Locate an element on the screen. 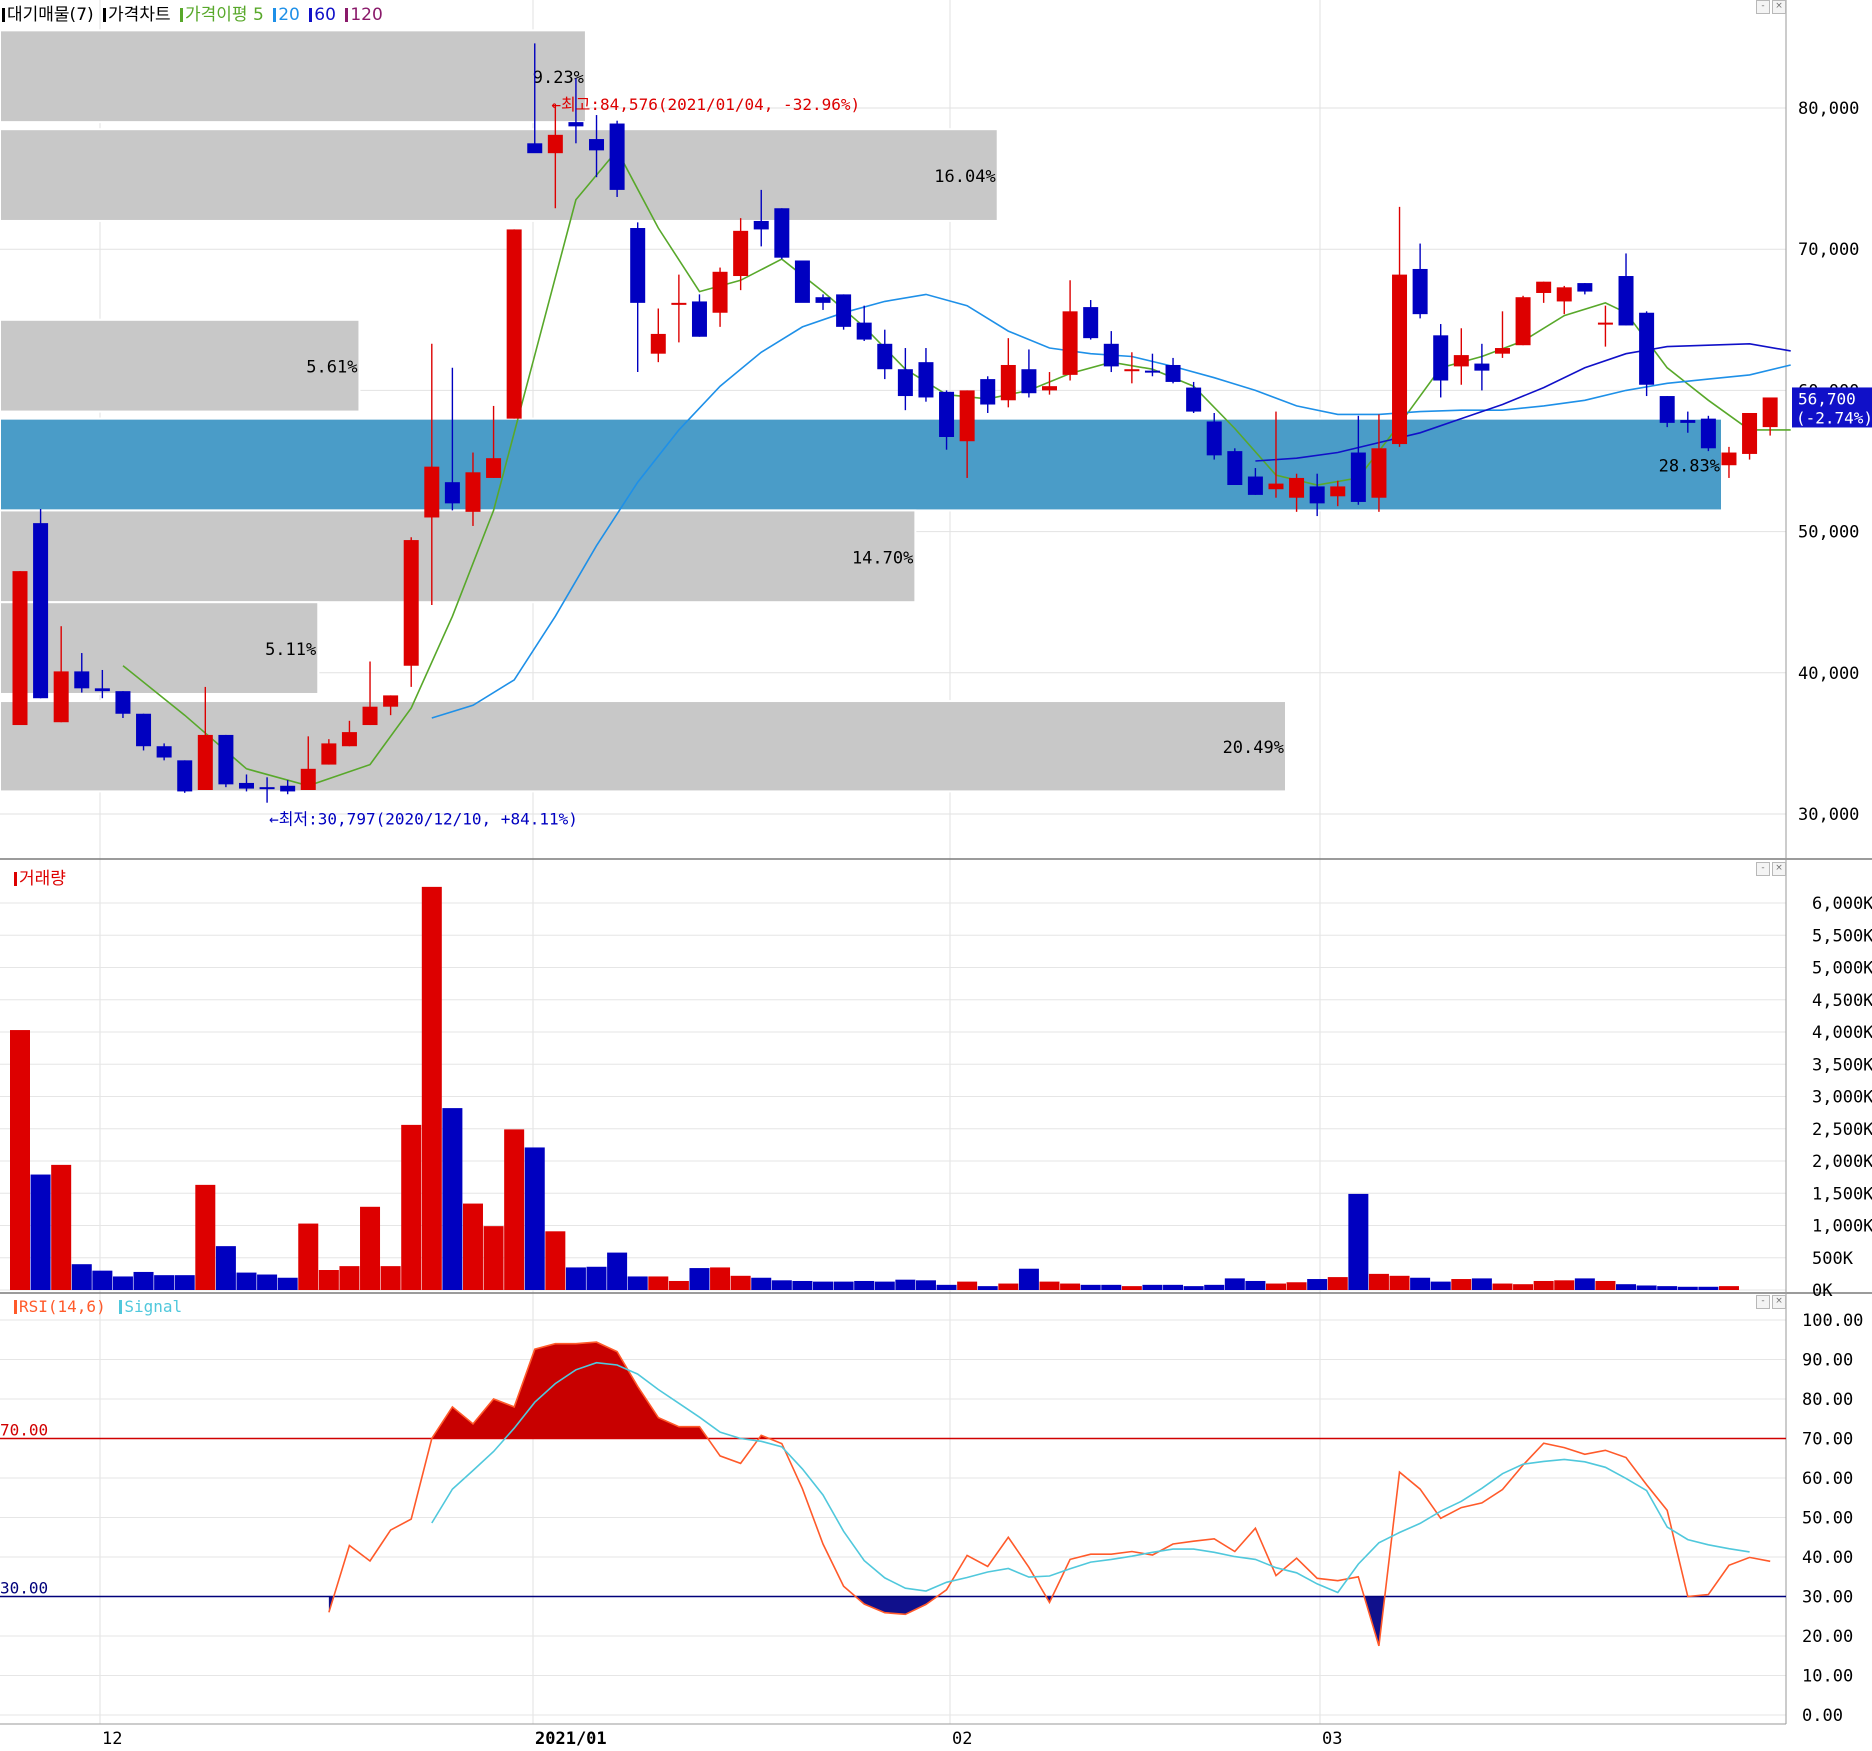 The height and width of the screenshot is (1751, 1872). volume-y-tick-label: 3,000K is located at coordinates (1842, 1098).